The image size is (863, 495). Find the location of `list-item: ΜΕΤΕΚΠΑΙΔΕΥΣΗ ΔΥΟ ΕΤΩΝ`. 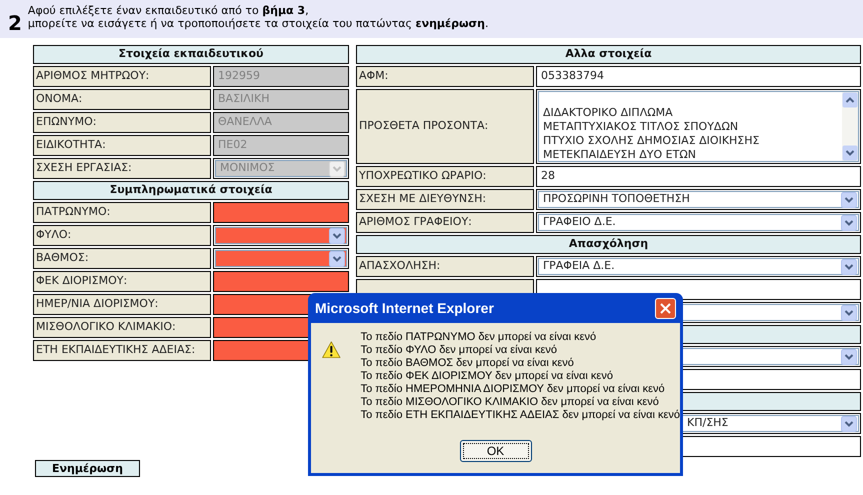

list-item: ΜΕΤΕΚΠΑΙΔΕΥΣΗ ΔΥΟ ΕΤΩΝ is located at coordinates (692, 155).